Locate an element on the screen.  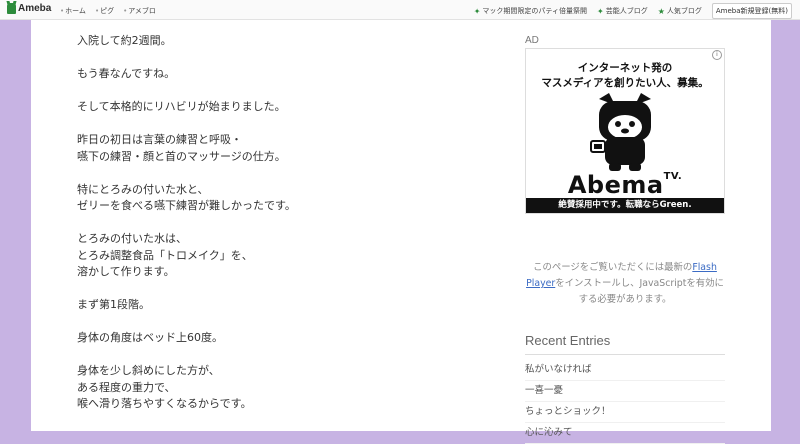
article-line: 身体の角度はベッド上60度。 is located at coordinates (150, 338).